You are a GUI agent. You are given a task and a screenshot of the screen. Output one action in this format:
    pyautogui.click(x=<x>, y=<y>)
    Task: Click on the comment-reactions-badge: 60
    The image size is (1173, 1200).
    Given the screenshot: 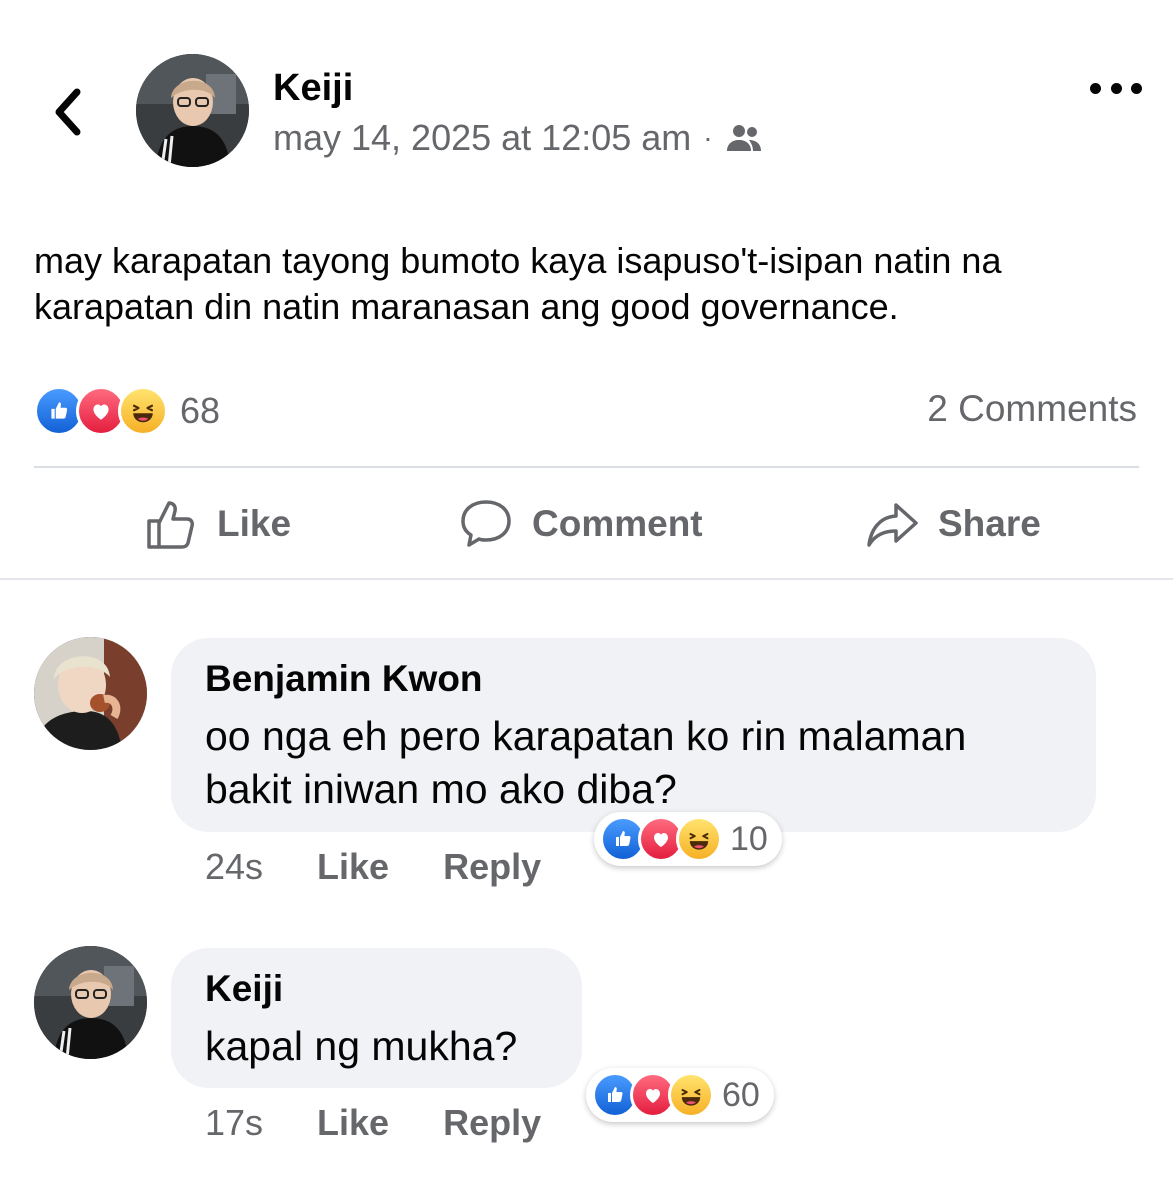 What is the action you would take?
    pyautogui.click(x=680, y=1095)
    